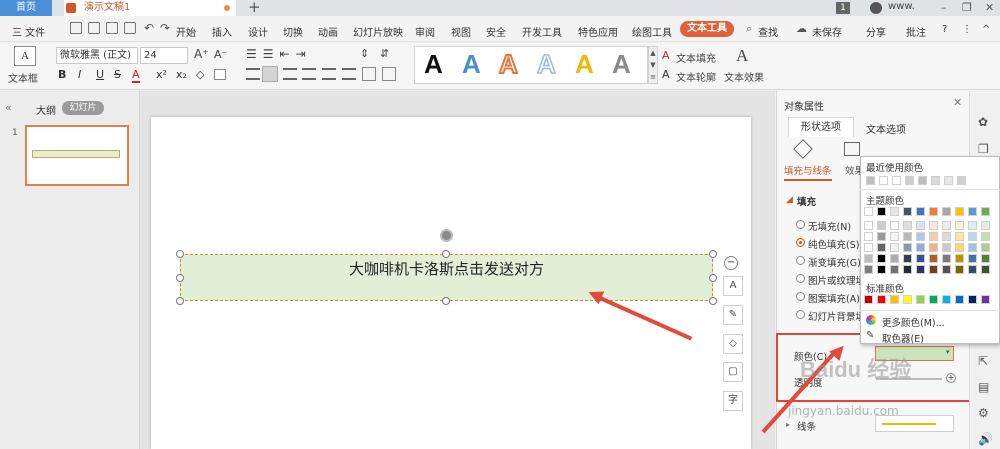  I want to click on tab-slides: 幻灯片, so click(83, 108).